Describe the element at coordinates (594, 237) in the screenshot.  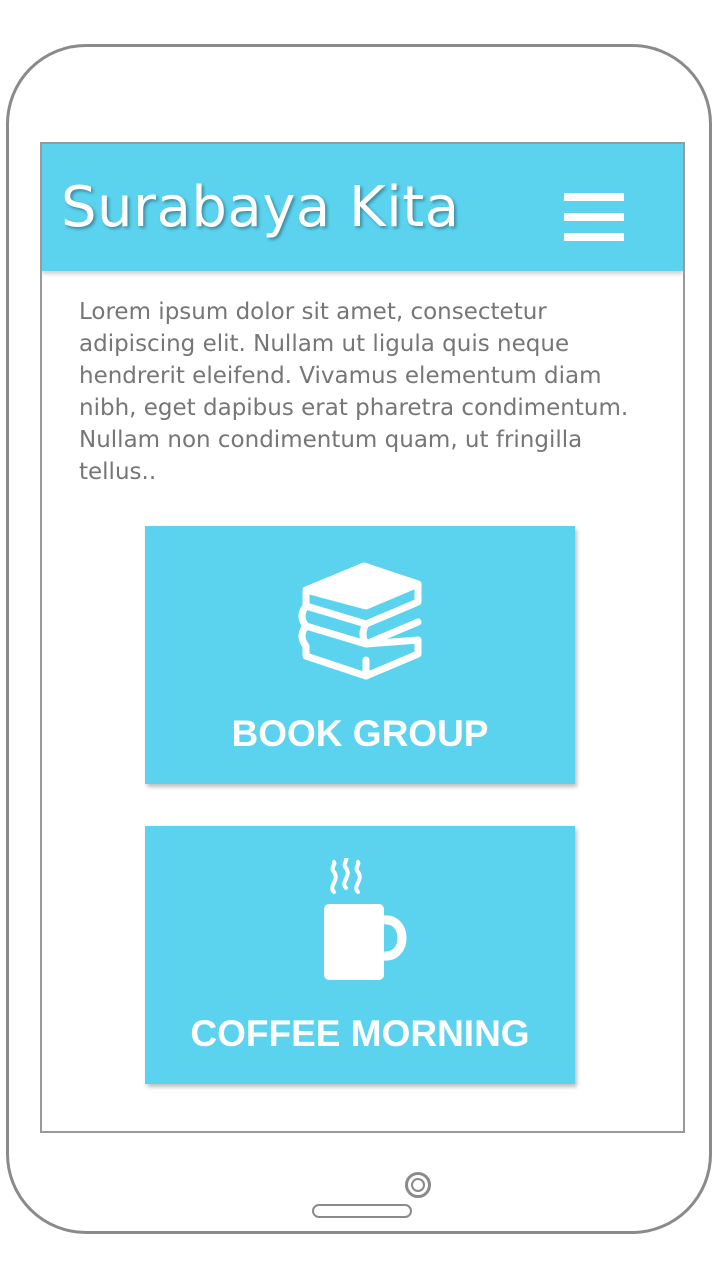
I see `menu-bar-bottom` at that location.